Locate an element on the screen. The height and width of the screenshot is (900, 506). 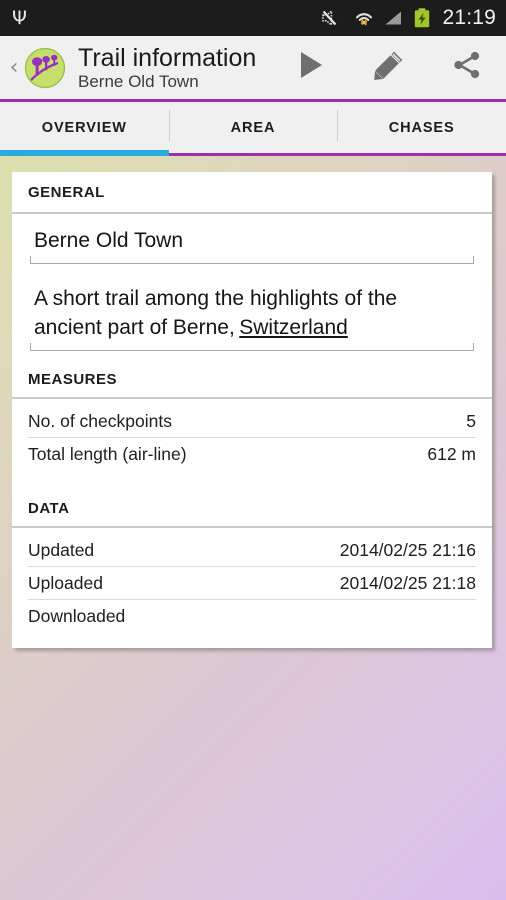
tab-bar: OVERVIEW AREA CHASES is located at coordinates (253, 129).